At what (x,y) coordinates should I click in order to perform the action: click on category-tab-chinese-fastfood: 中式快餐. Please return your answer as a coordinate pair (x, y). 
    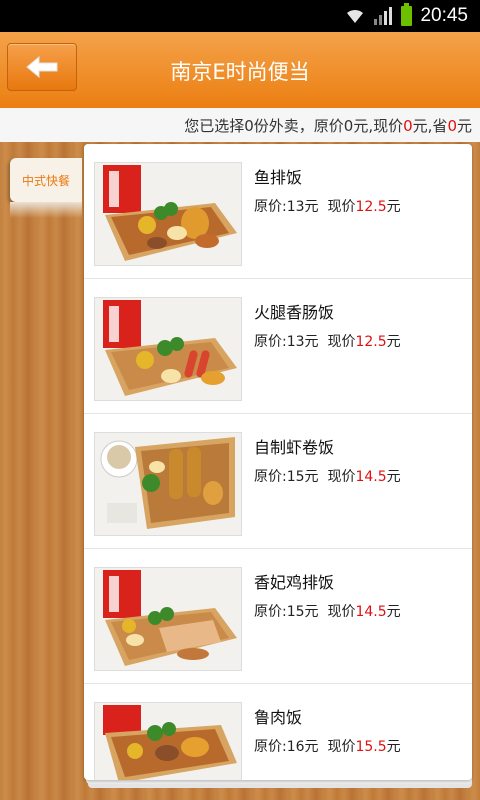
    Looking at the image, I should click on (46, 188).